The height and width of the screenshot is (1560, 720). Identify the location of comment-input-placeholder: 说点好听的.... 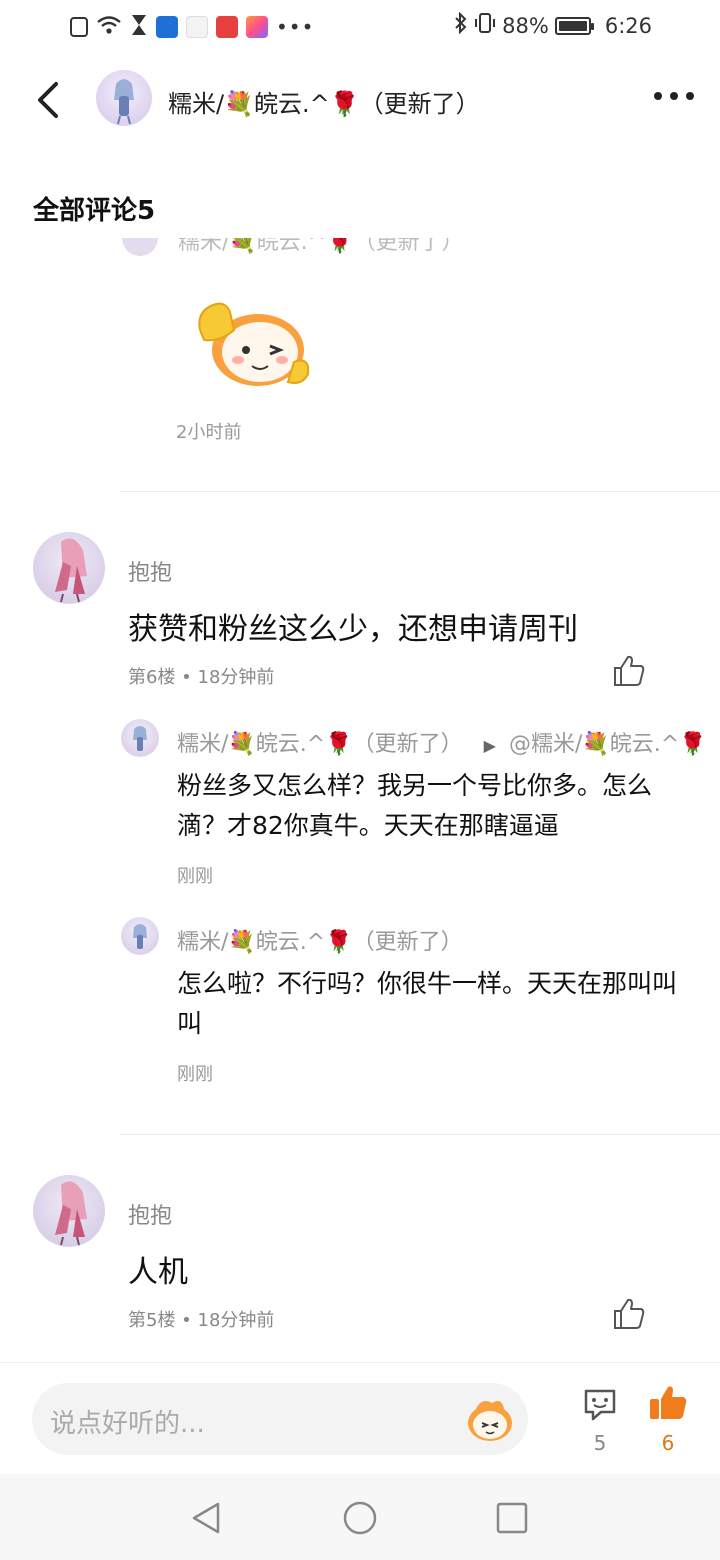
(127, 1424).